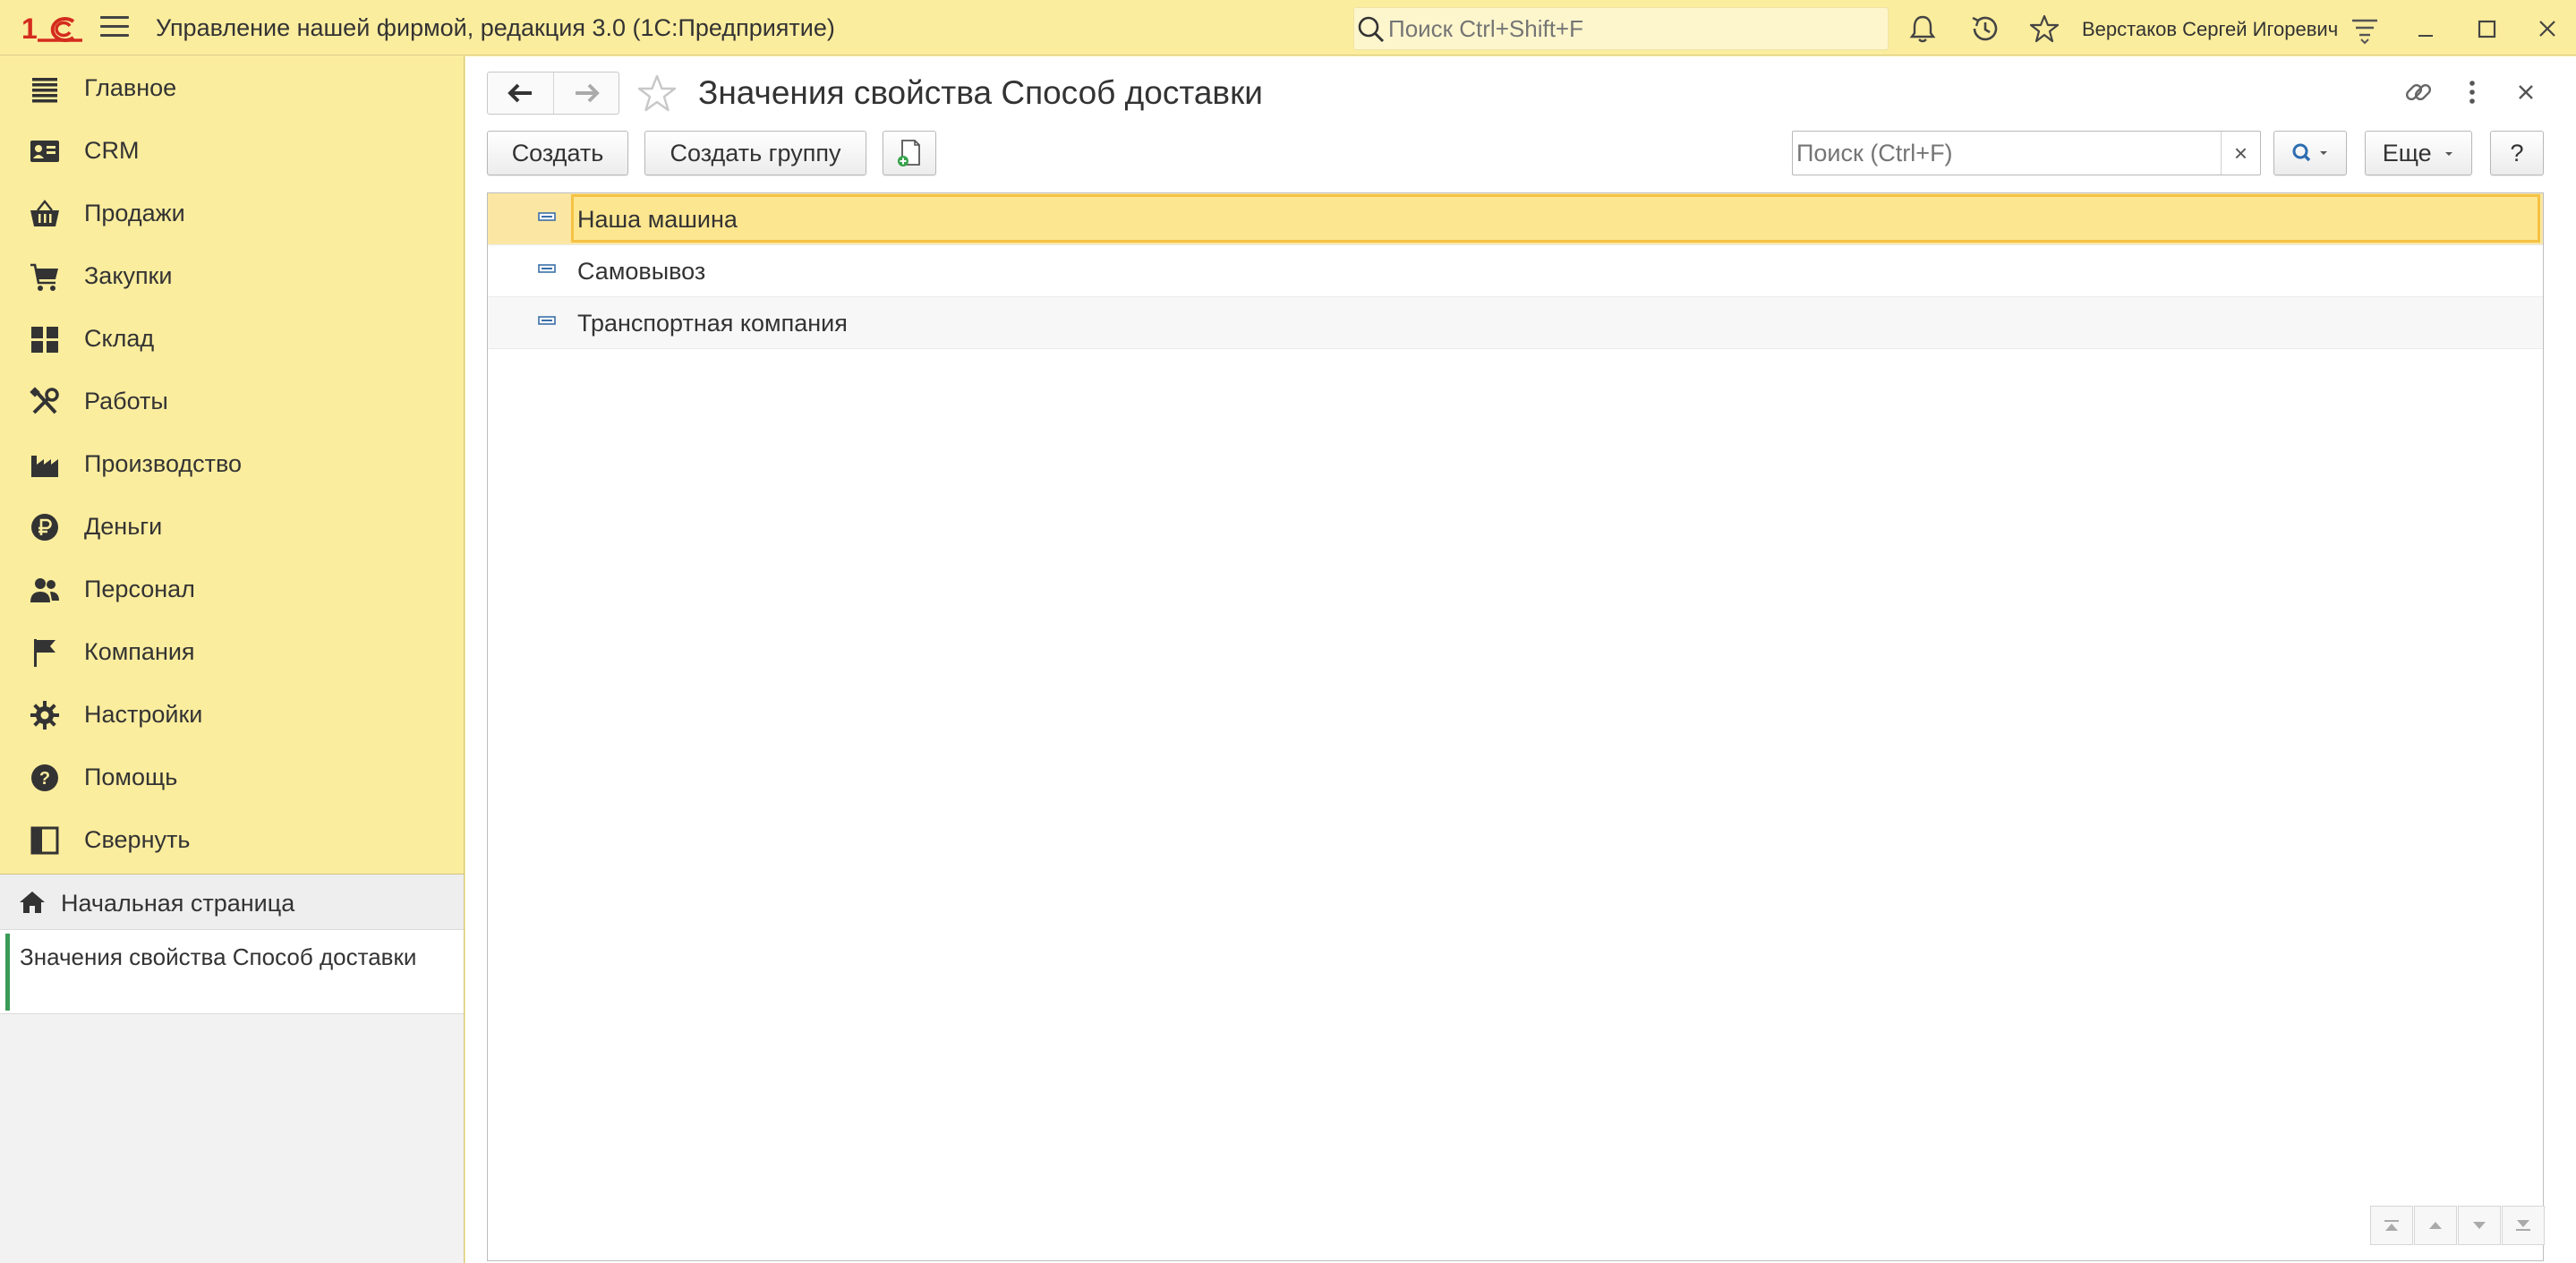 The height and width of the screenshot is (1263, 2576). I want to click on section-label: Склад, so click(119, 339).